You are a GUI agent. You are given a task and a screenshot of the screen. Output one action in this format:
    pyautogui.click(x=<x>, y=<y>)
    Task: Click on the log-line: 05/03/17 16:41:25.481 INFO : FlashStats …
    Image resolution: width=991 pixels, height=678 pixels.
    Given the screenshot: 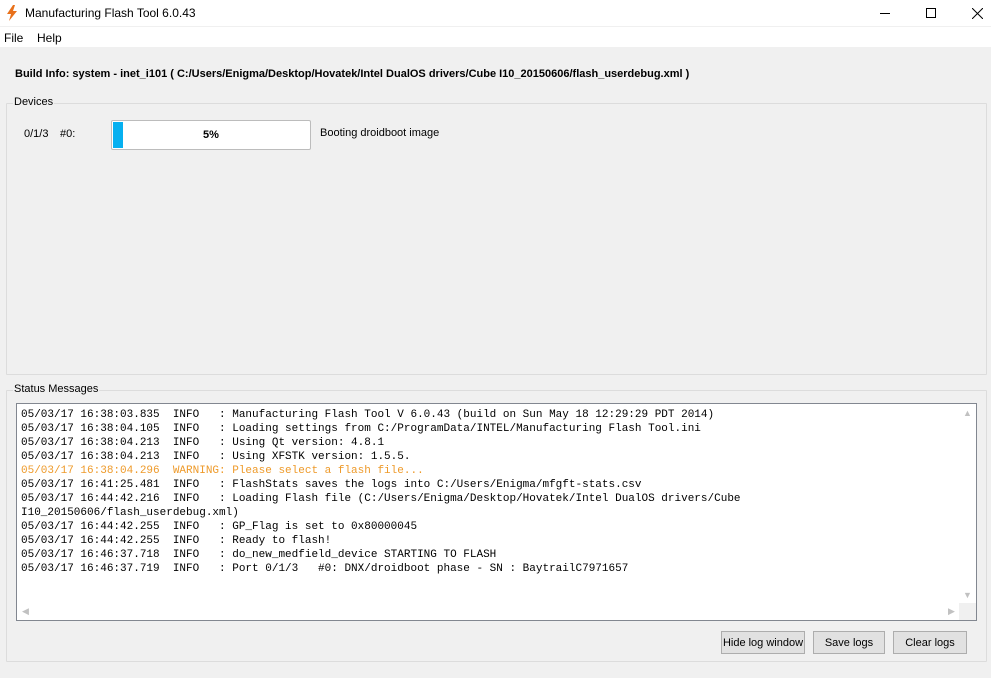 What is the action you would take?
    pyautogui.click(x=331, y=485)
    